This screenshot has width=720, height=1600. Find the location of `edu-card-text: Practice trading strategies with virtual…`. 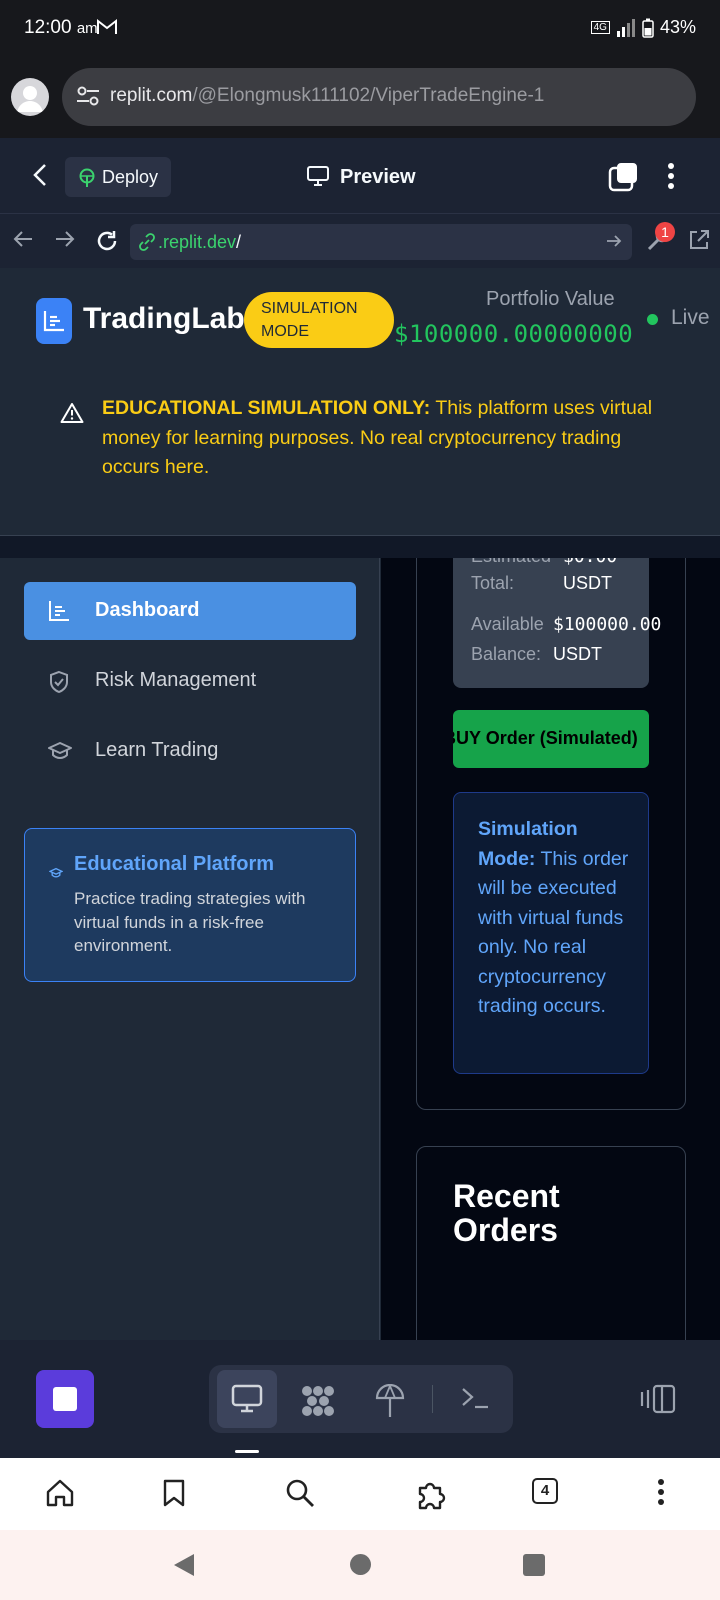

edu-card-text: Practice trading strategies with virtual… is located at coordinates (190, 922).